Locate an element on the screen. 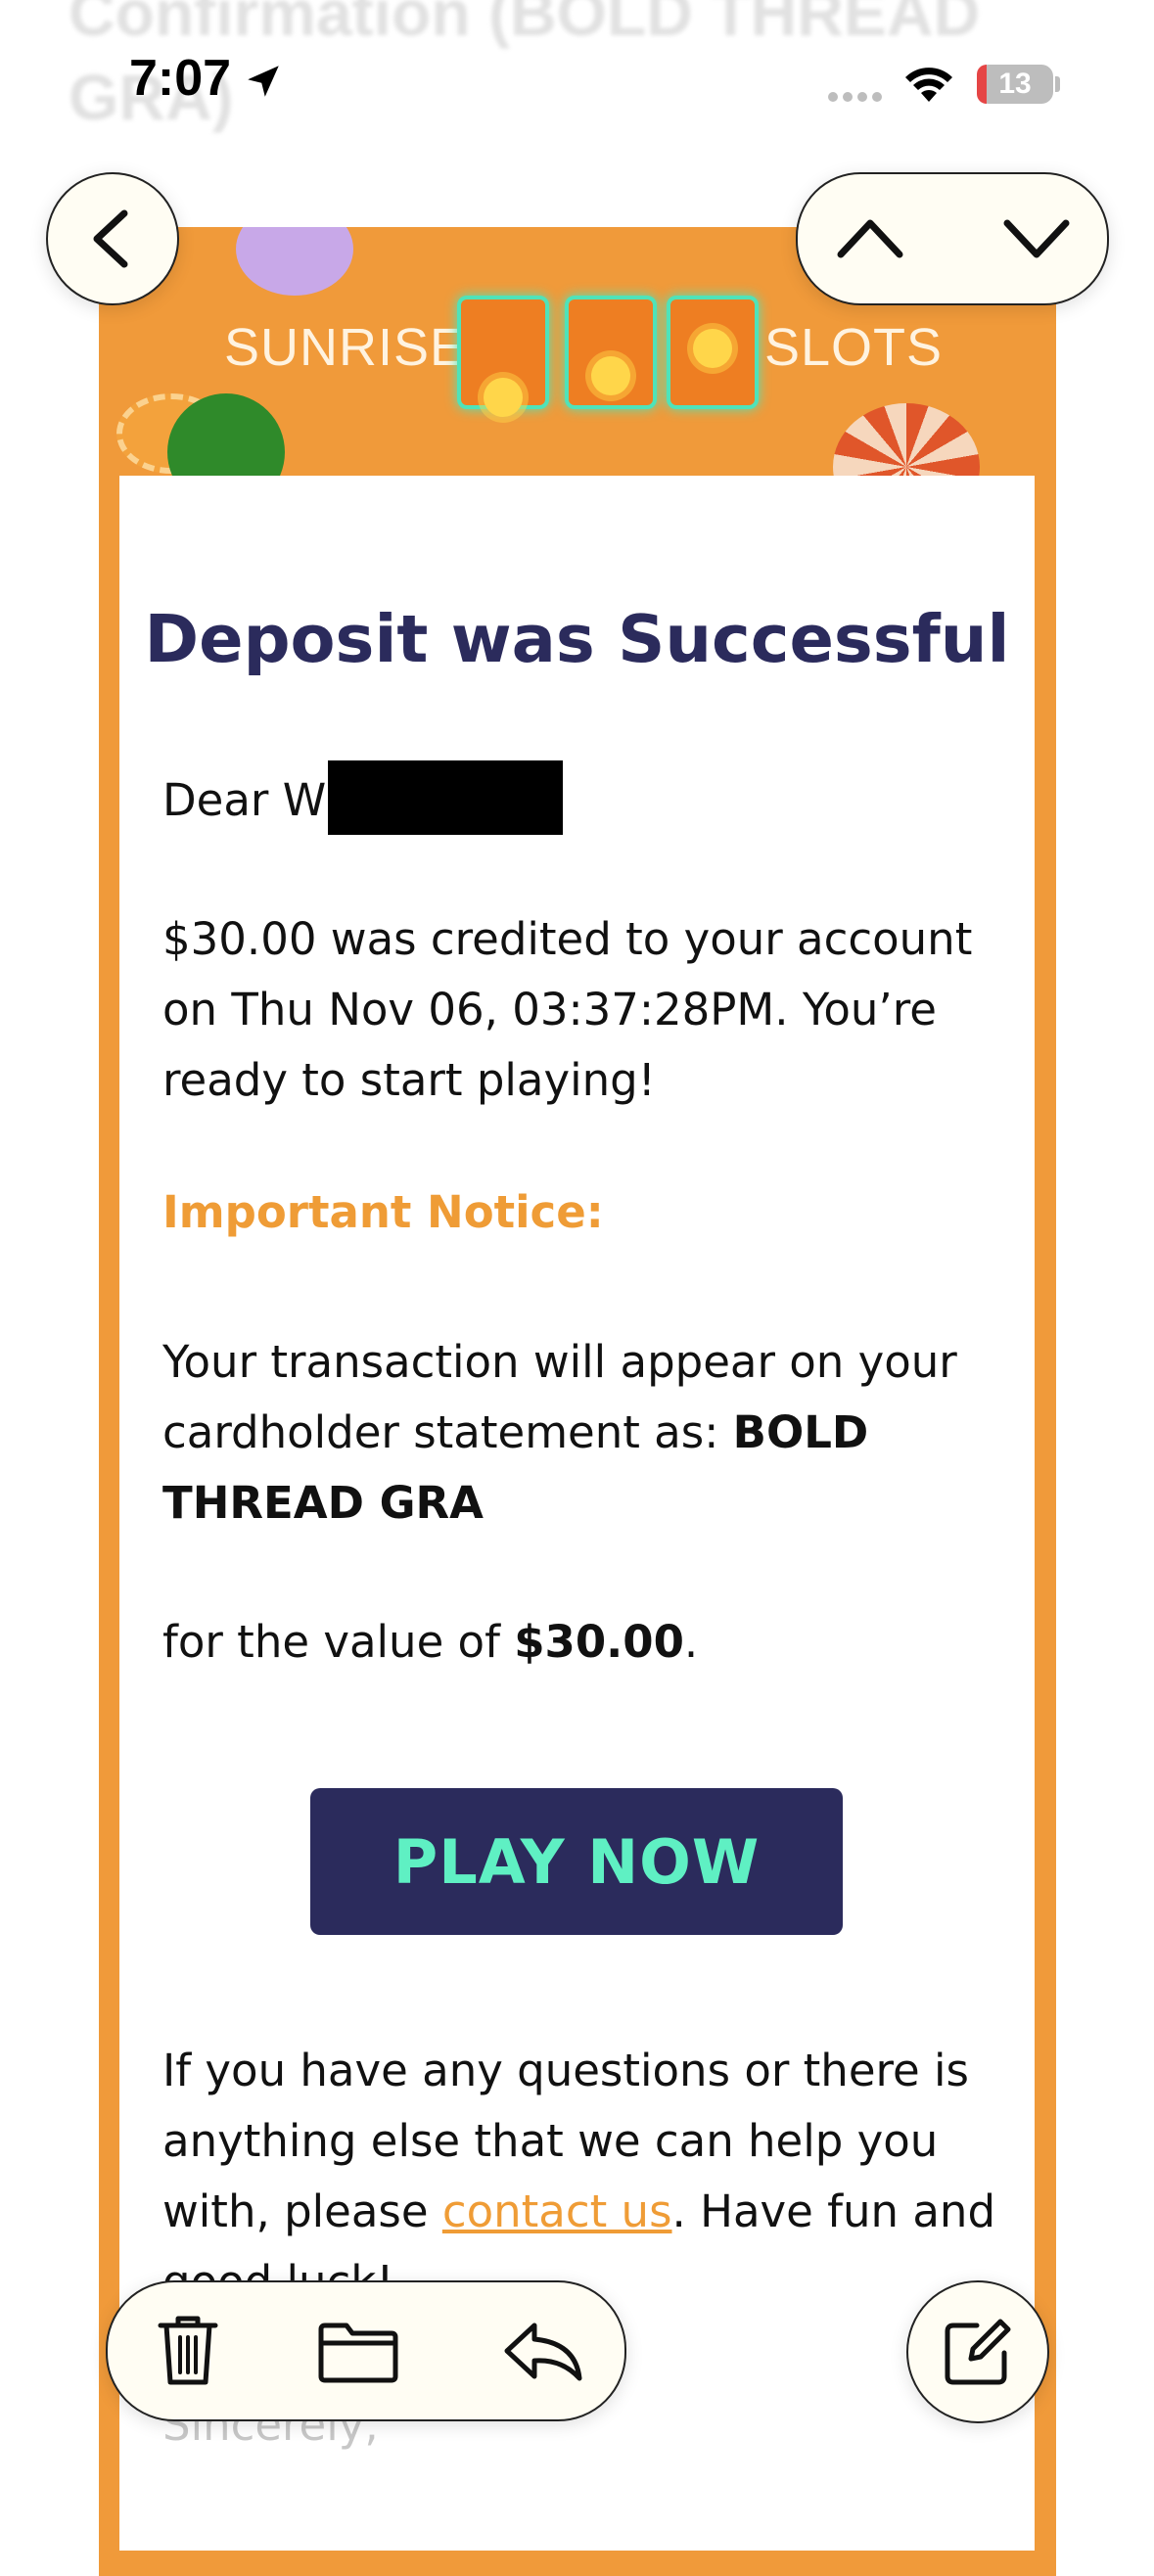 Image resolution: width=1154 pixels, height=2576 pixels. delete-button is located at coordinates (186, 2351).